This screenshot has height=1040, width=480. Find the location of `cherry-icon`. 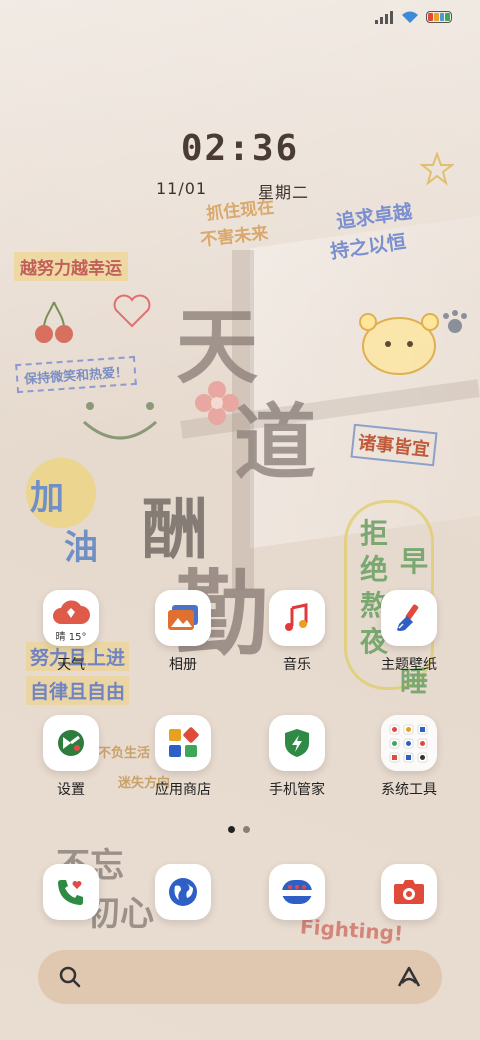

cherry-icon is located at coordinates (54, 322).